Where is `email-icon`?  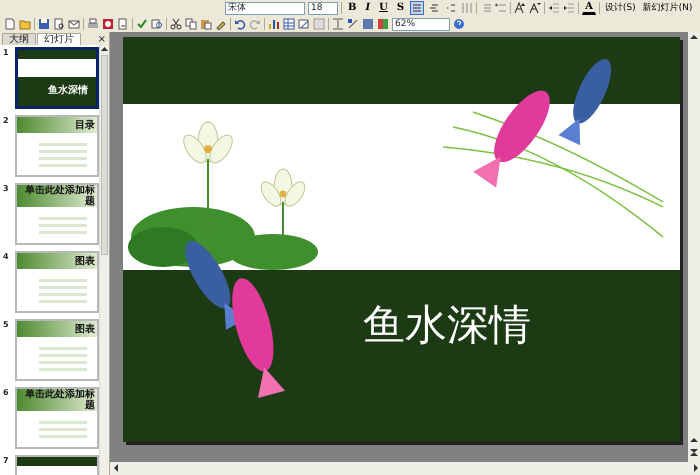
email-icon is located at coordinates (74, 24).